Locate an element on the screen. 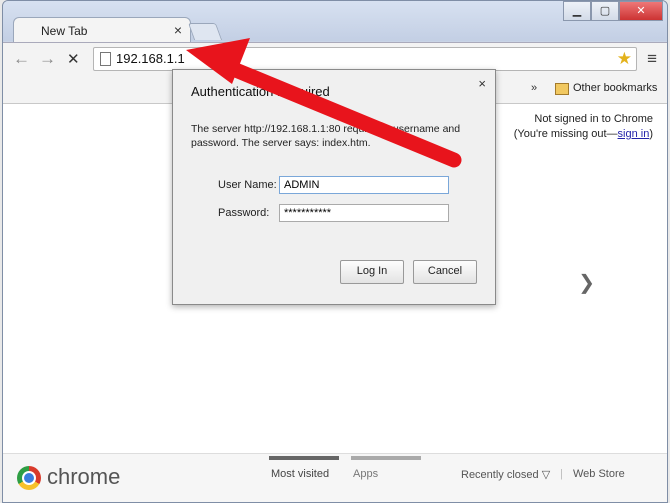  forward-icon: → is located at coordinates (47, 59).